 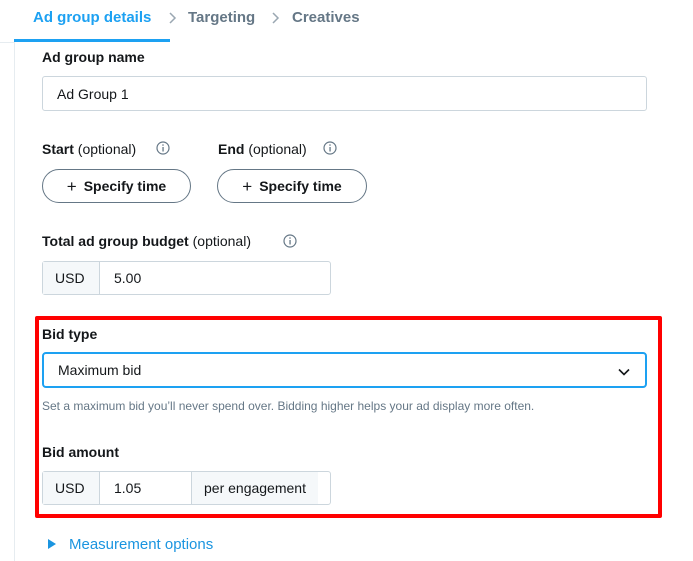 What do you see at coordinates (115, 241) in the screenshot?
I see `budget-label-text: Total ad group budget` at bounding box center [115, 241].